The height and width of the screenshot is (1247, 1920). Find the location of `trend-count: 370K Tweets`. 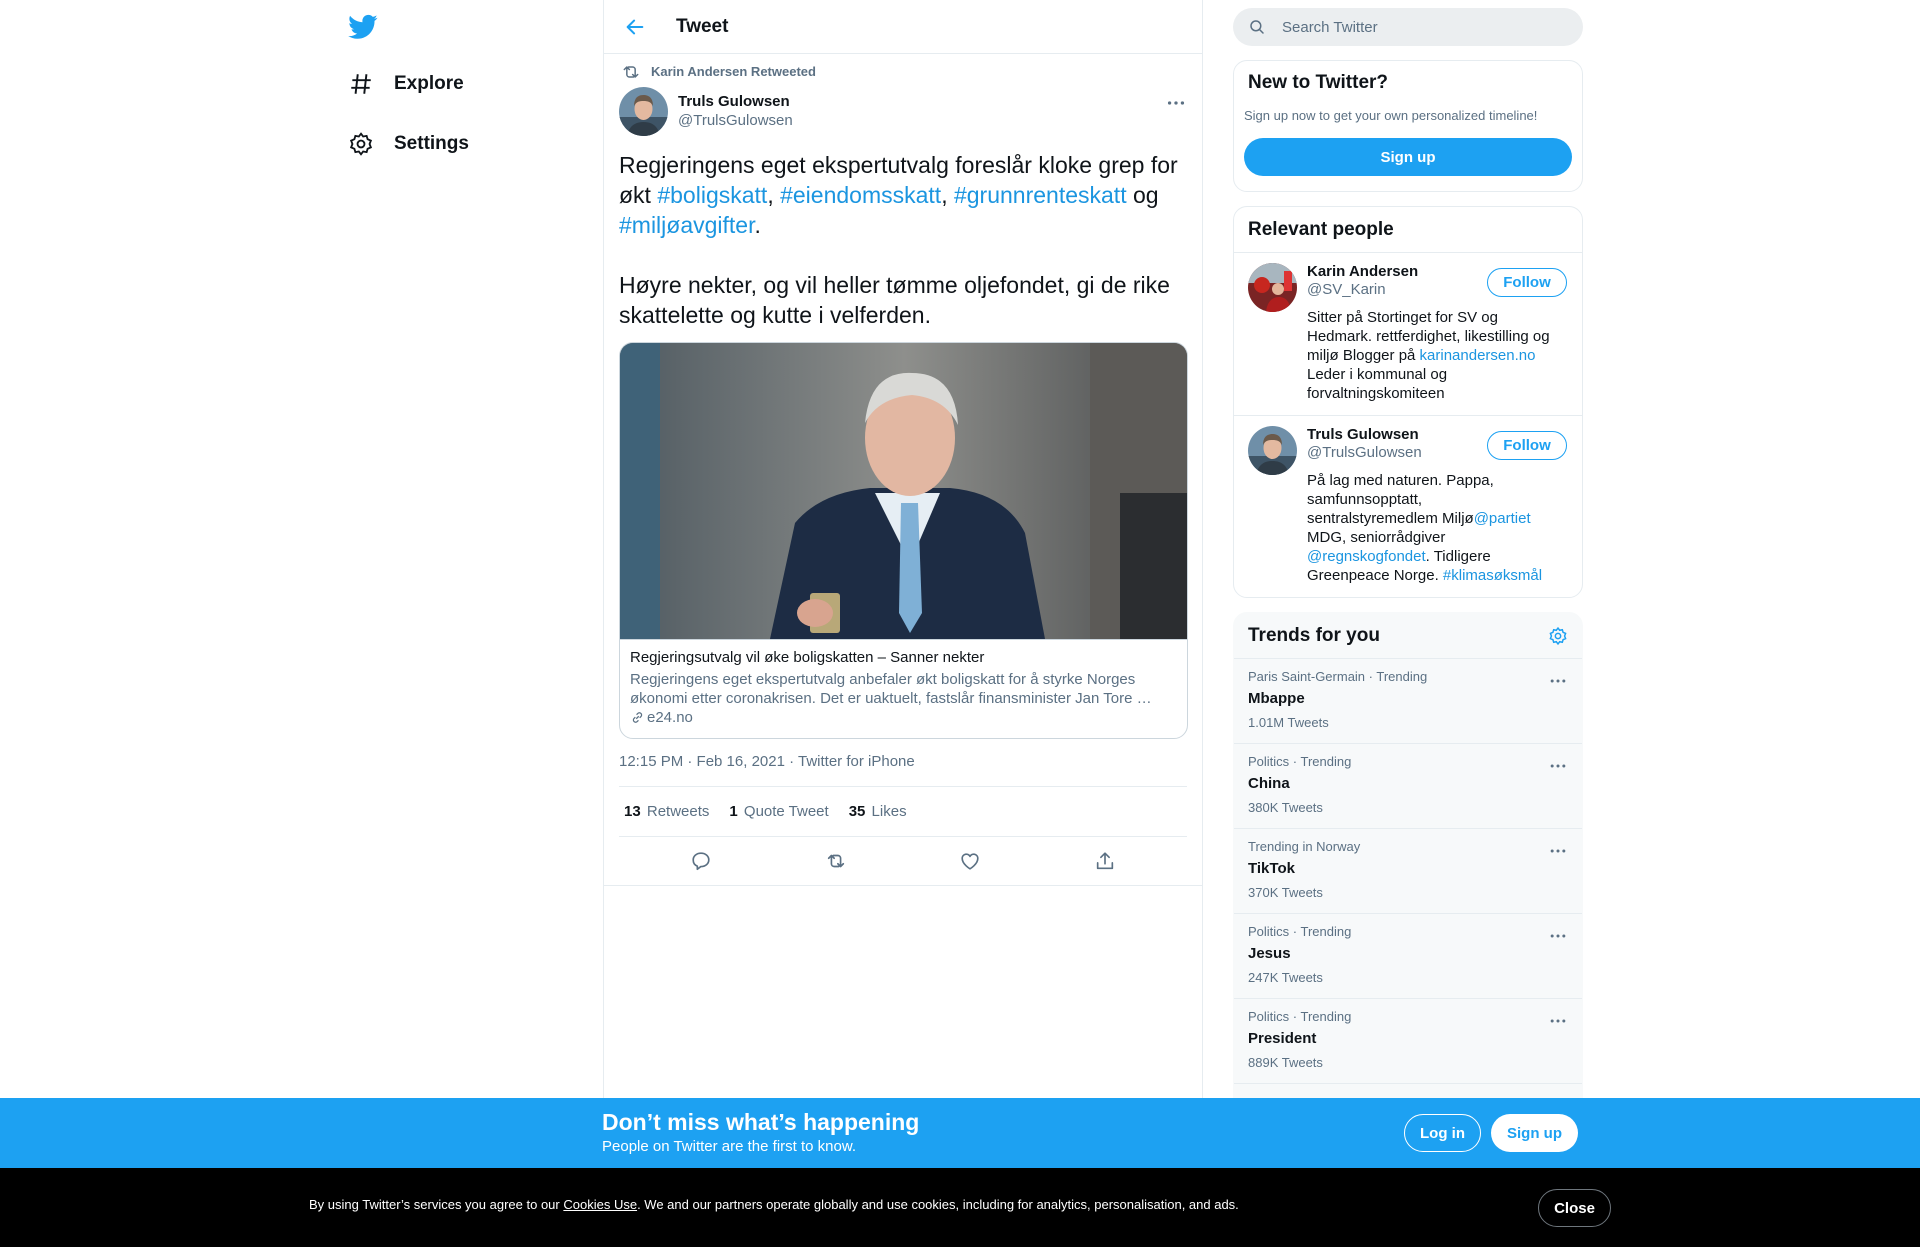

trend-count: 370K Tweets is located at coordinates (1285, 892).